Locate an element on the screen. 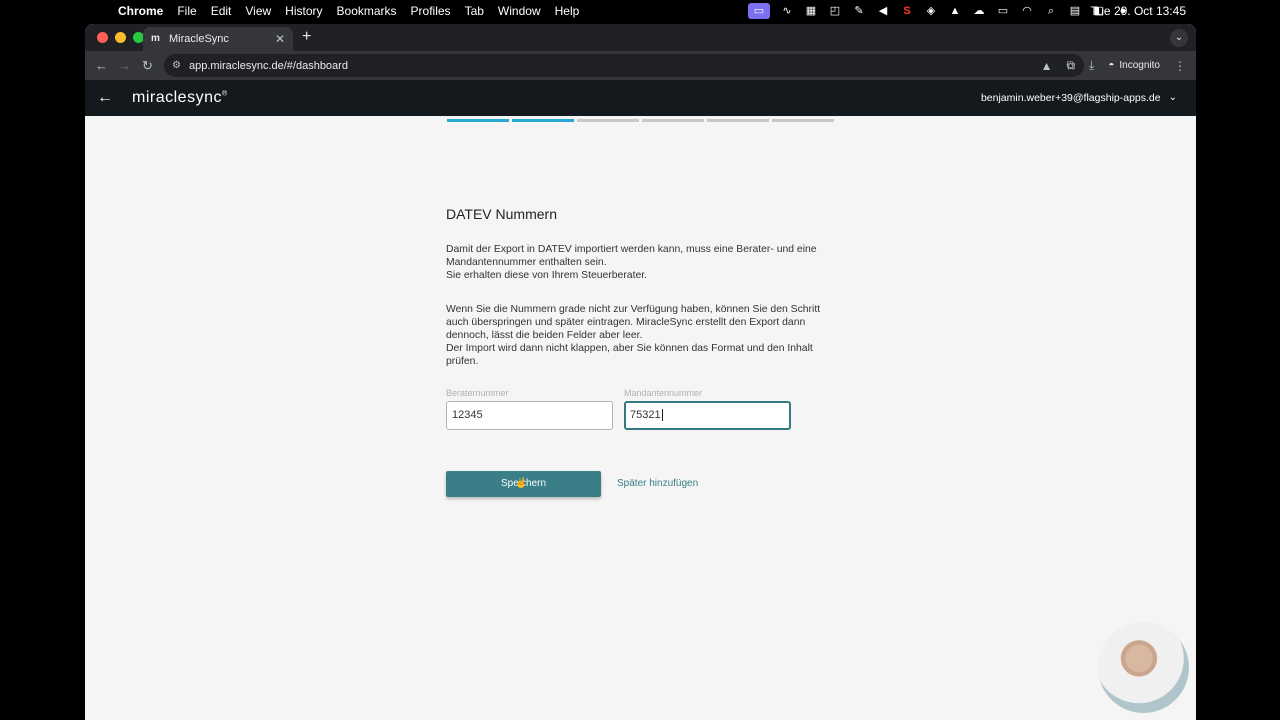 Image resolution: width=1280 pixels, height=720 pixels. toolbar-right: ▲ ⧉ ⤓ ◓ Incognito ⋮ is located at coordinates (1113, 65).